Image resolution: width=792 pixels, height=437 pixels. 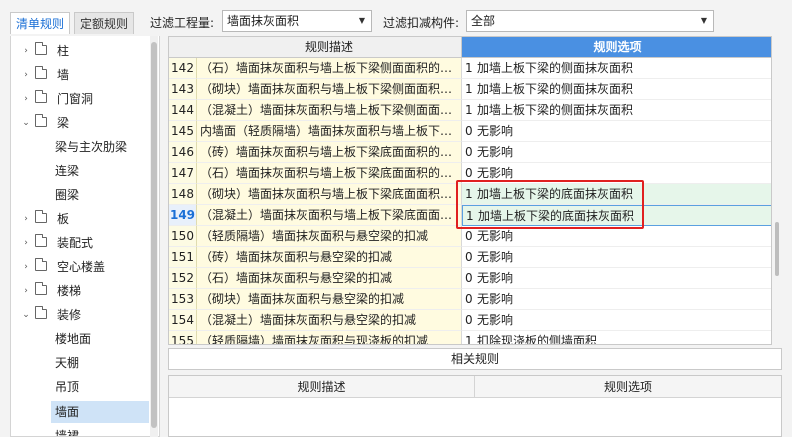 I want to click on tree-item-label: 板, so click(x=63, y=219).